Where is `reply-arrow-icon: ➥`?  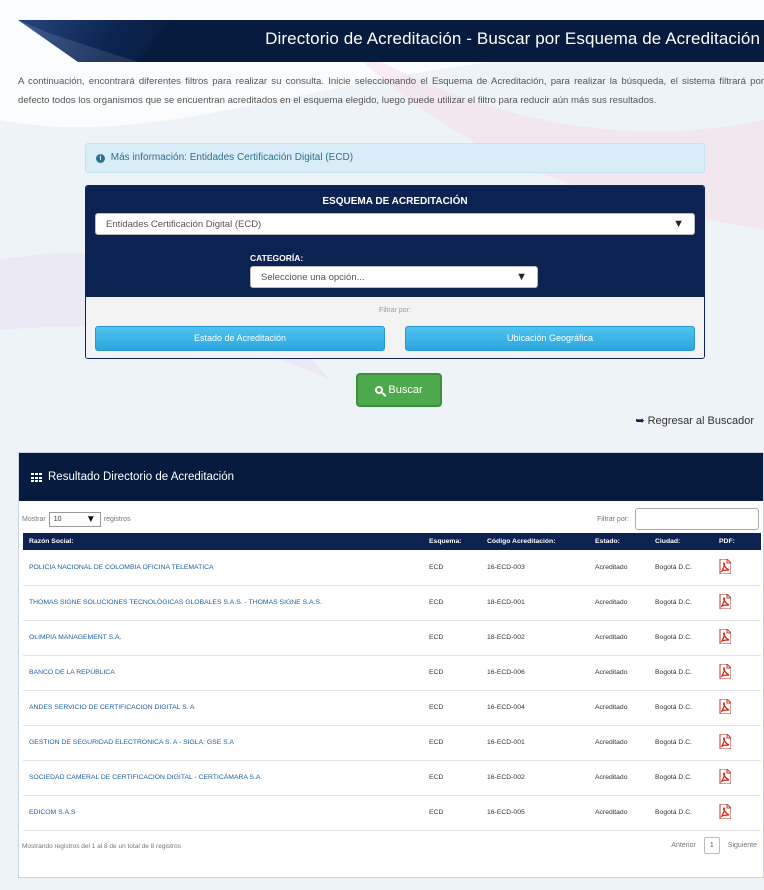
reply-arrow-icon: ➥ is located at coordinates (640, 421).